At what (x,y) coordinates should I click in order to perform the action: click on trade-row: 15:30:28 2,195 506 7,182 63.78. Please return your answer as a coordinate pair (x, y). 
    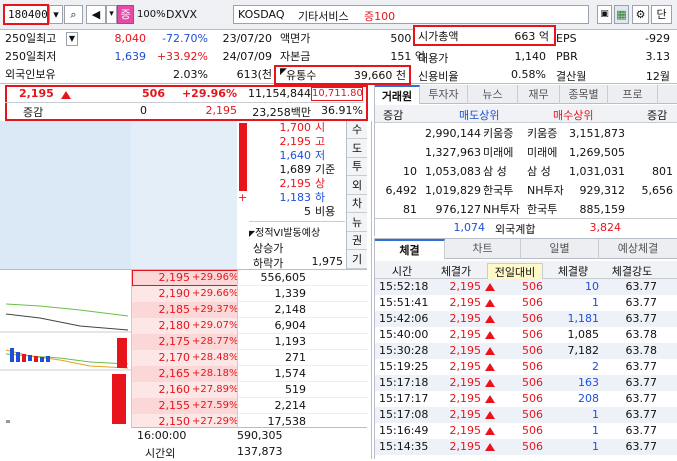
    Looking at the image, I should click on (526, 351).